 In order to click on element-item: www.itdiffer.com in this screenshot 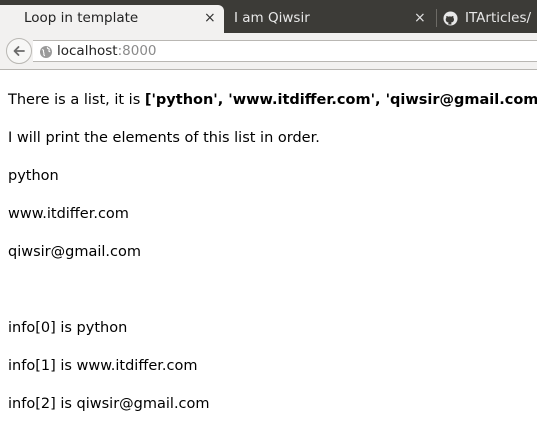, I will do `click(68, 214)`.